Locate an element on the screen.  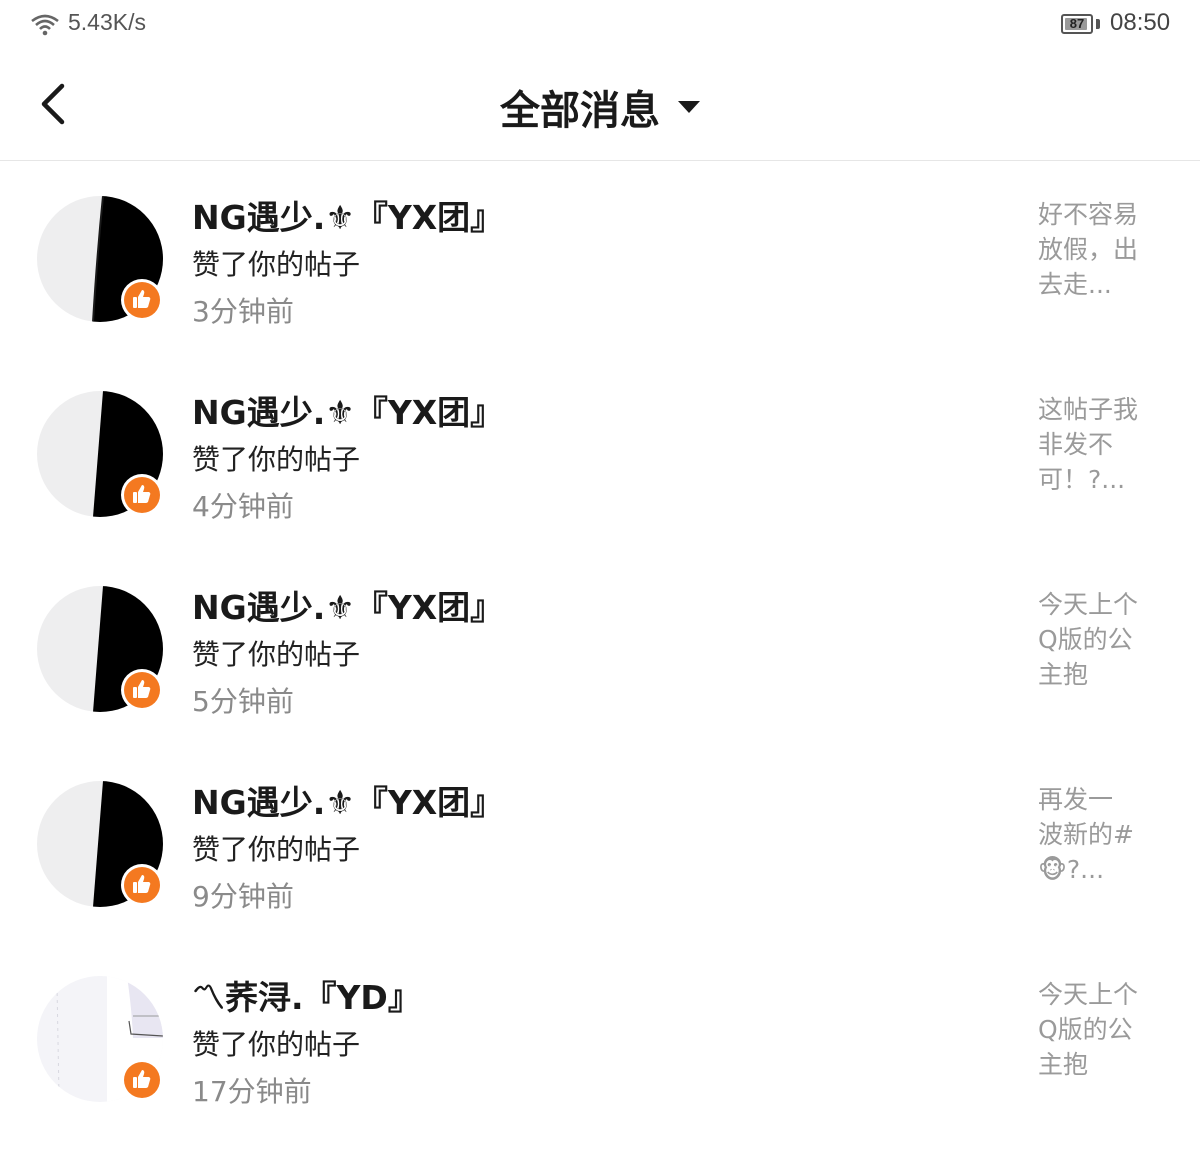
header-bar: 全部消息 is located at coordinates (600, 105).